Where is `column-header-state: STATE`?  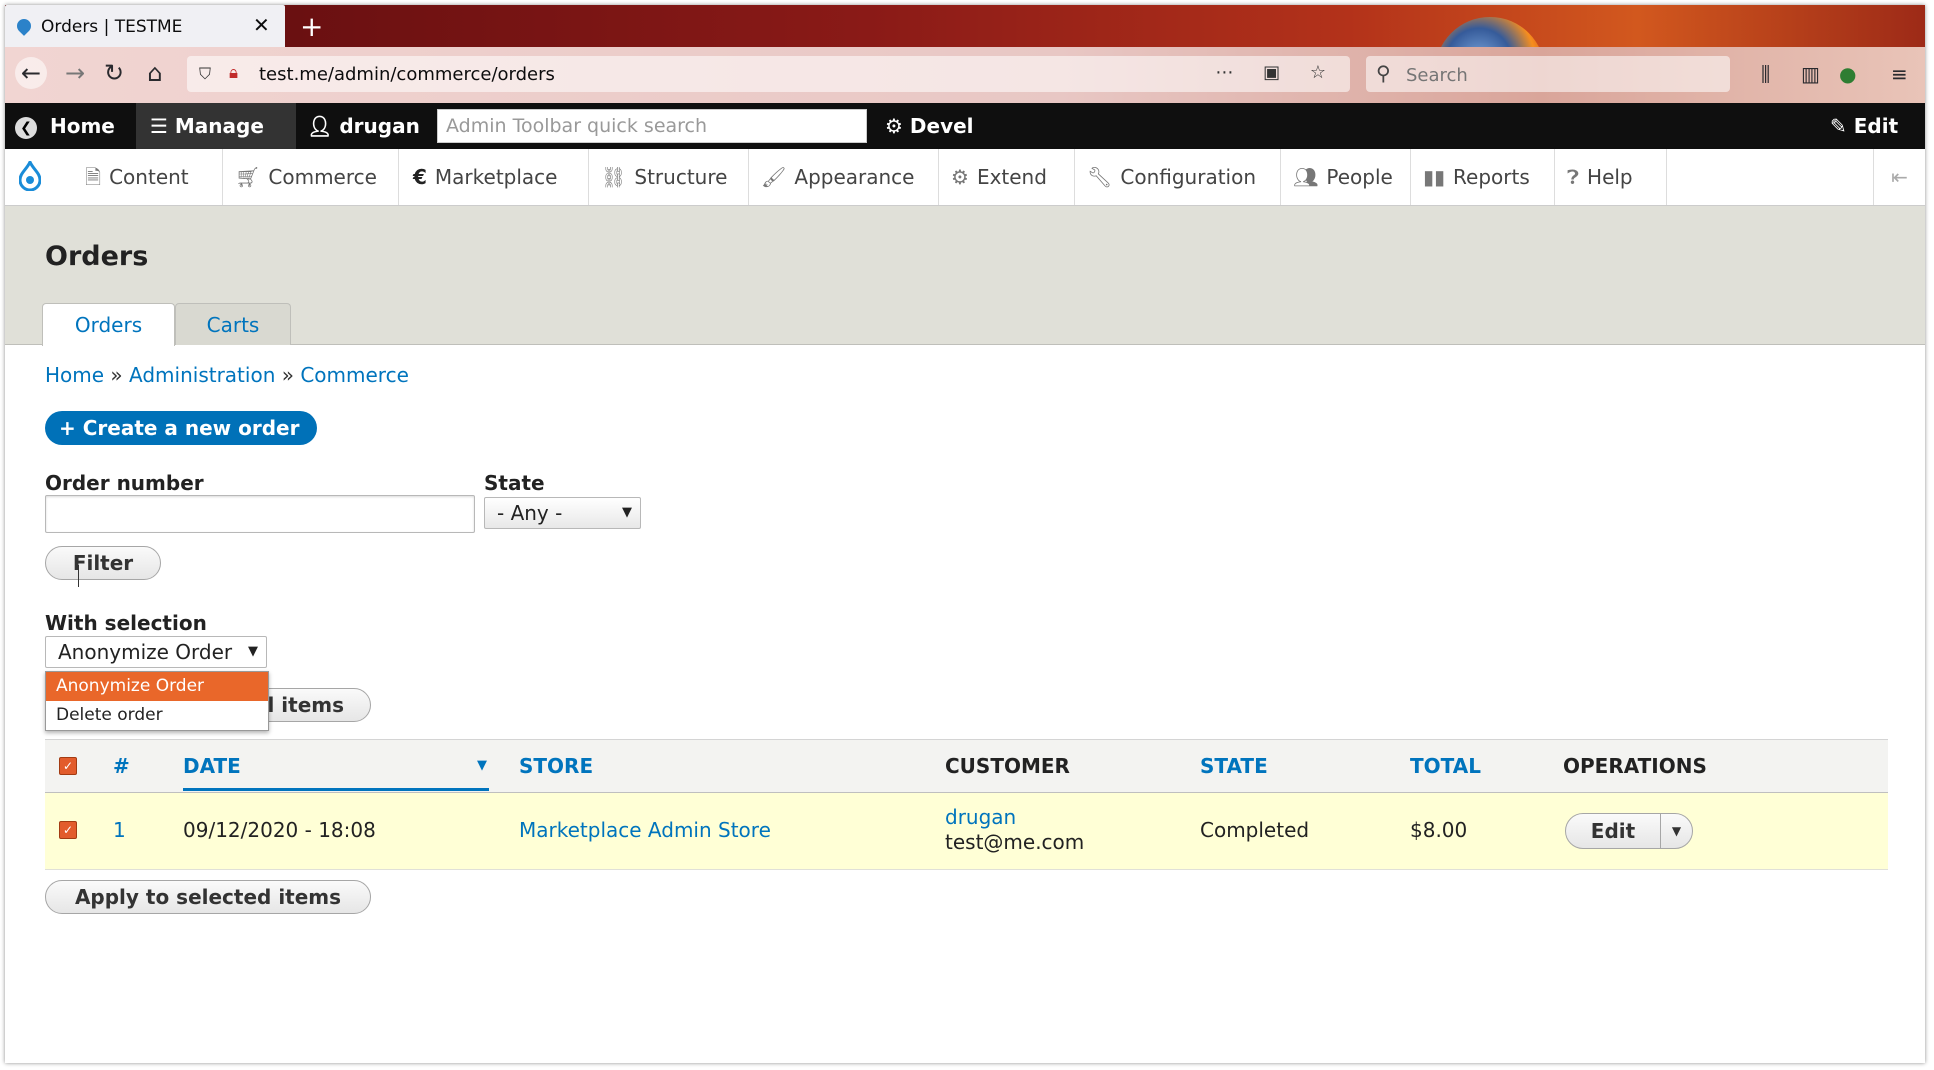
column-header-state: STATE is located at coordinates (1234, 766).